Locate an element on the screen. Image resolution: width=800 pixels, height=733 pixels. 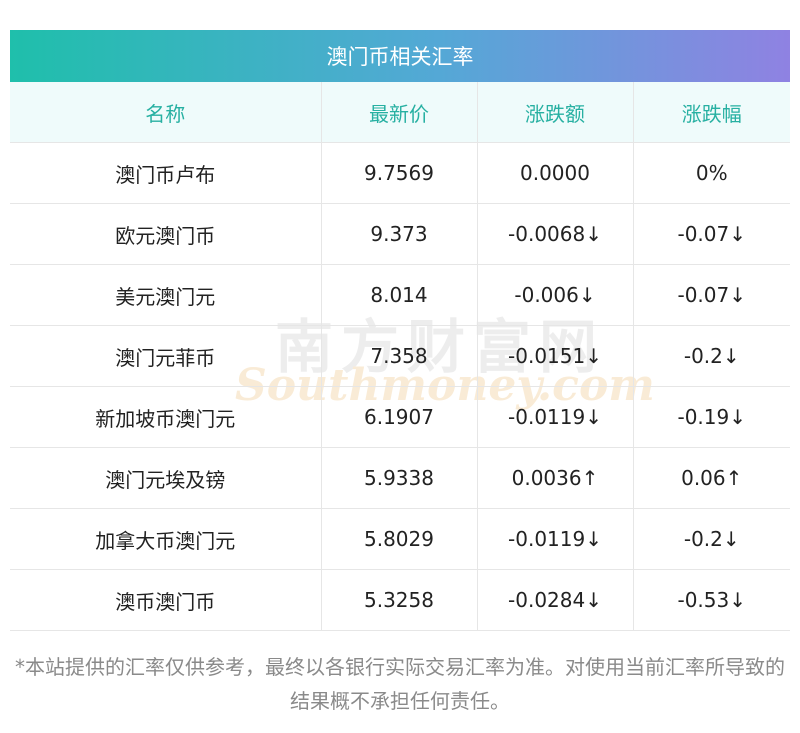
table-title-bar: 澳门币相关汇率 is located at coordinates (400, 56).